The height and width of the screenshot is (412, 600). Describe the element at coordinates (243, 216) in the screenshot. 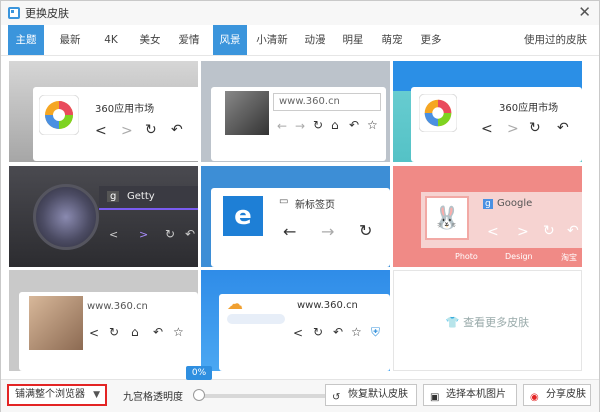

I see `ie-logo-icon: e` at that location.